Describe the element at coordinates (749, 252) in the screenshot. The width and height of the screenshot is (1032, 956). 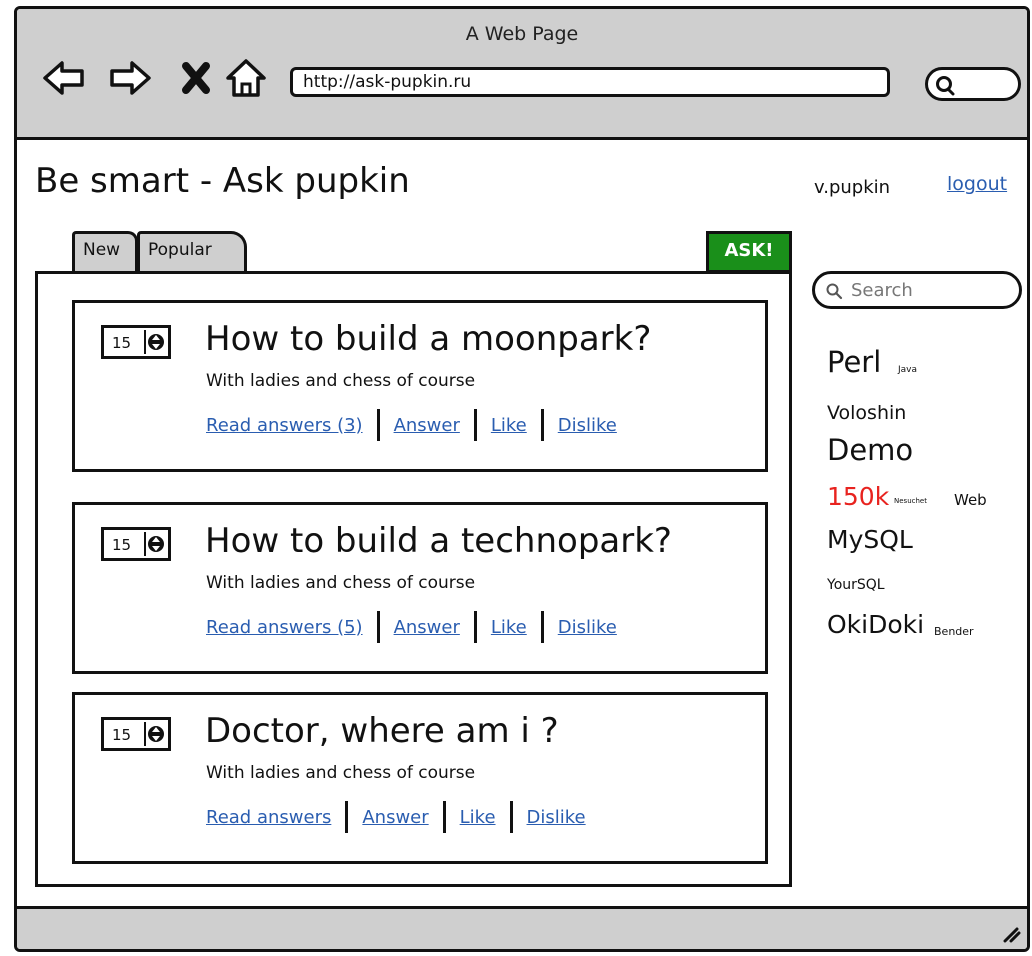
I see `ask-button: ASK!` at that location.